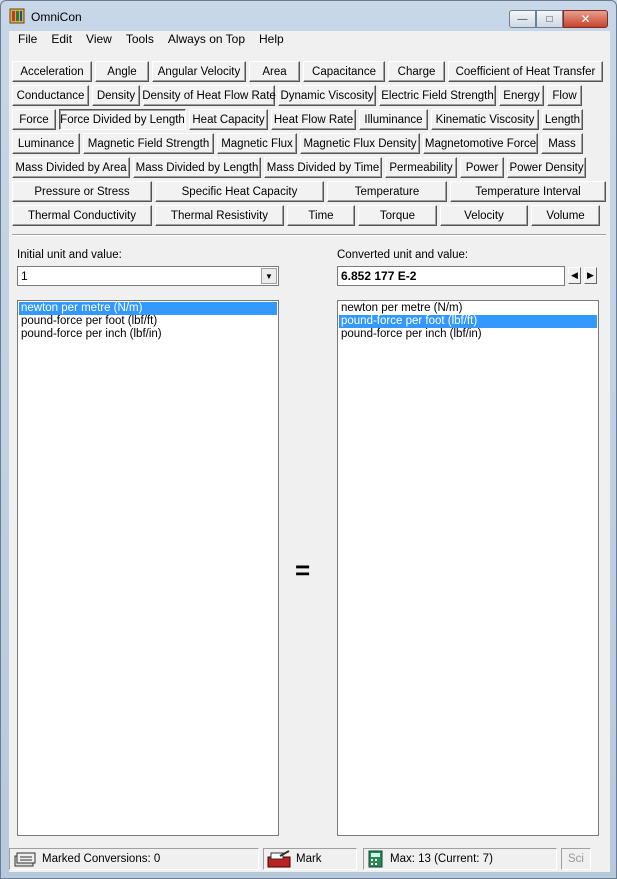 The image size is (617, 879). I want to click on category-kinematic-viscosity: Kinematic Viscosity, so click(485, 119).